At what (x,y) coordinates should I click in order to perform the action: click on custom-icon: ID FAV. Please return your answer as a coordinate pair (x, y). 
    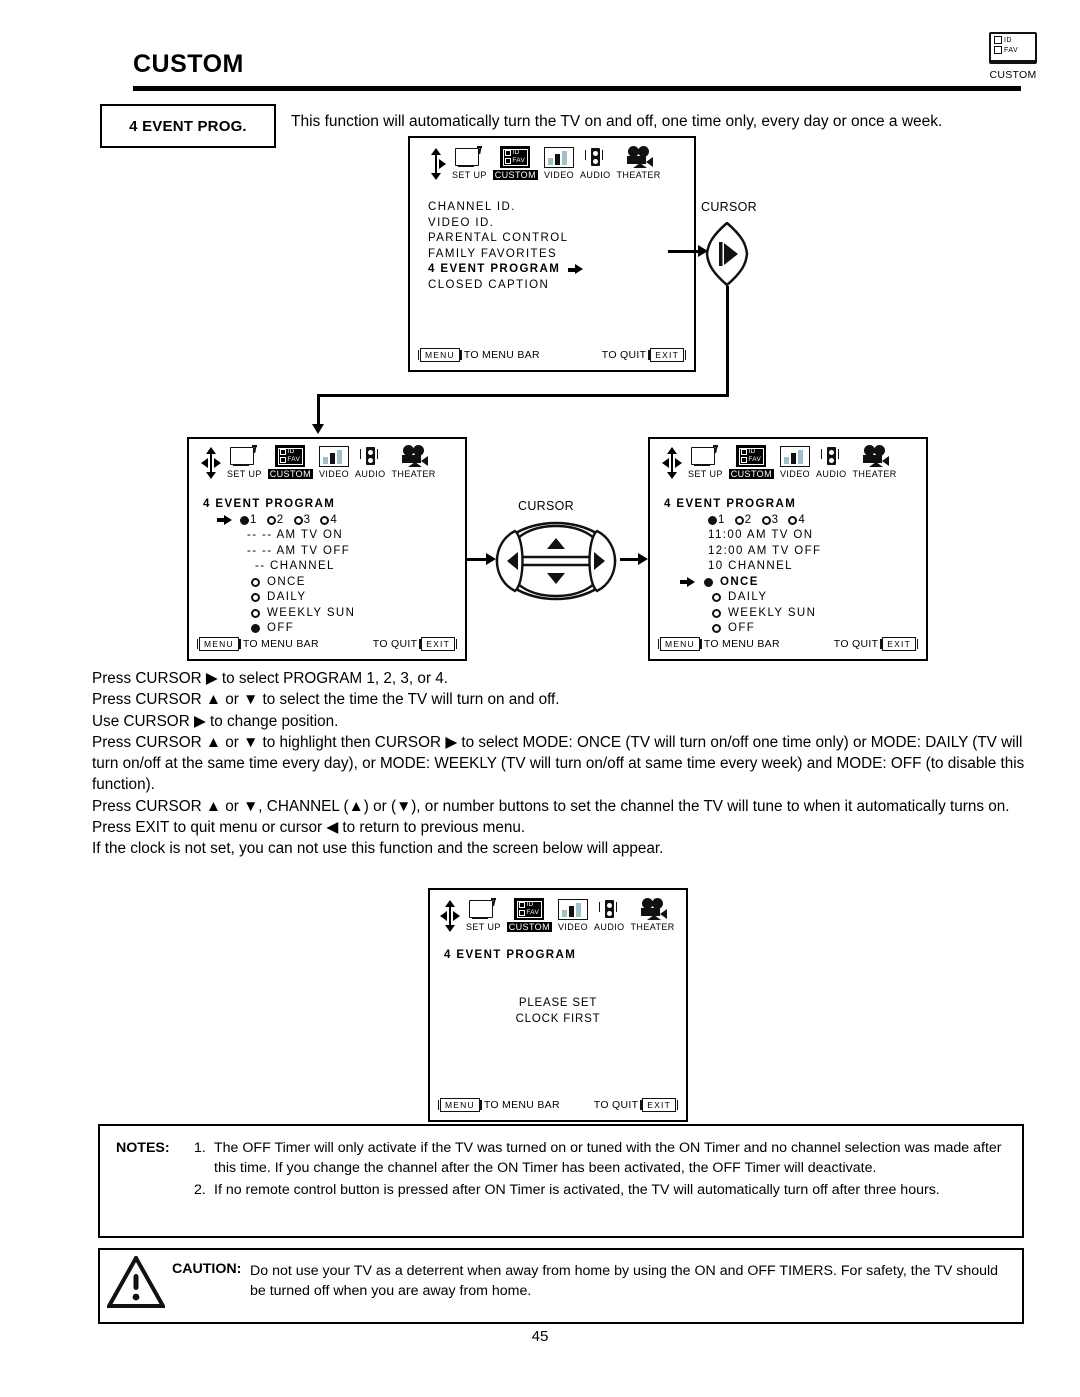
    Looking at the image, I should click on (515, 157).